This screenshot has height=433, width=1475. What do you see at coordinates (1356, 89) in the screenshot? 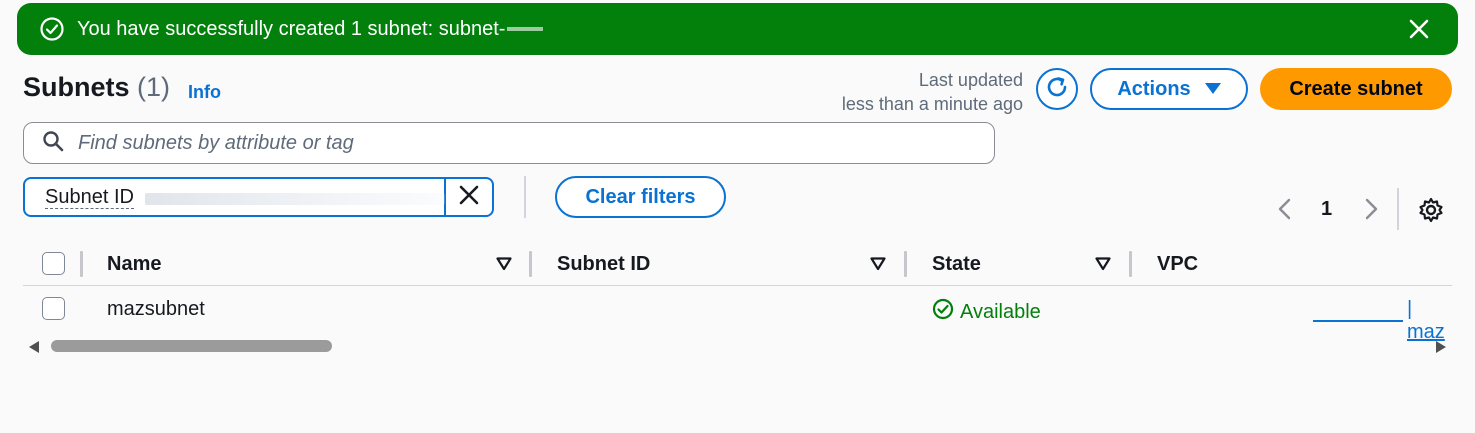
I see `create-subnet-button: Create subnet` at bounding box center [1356, 89].